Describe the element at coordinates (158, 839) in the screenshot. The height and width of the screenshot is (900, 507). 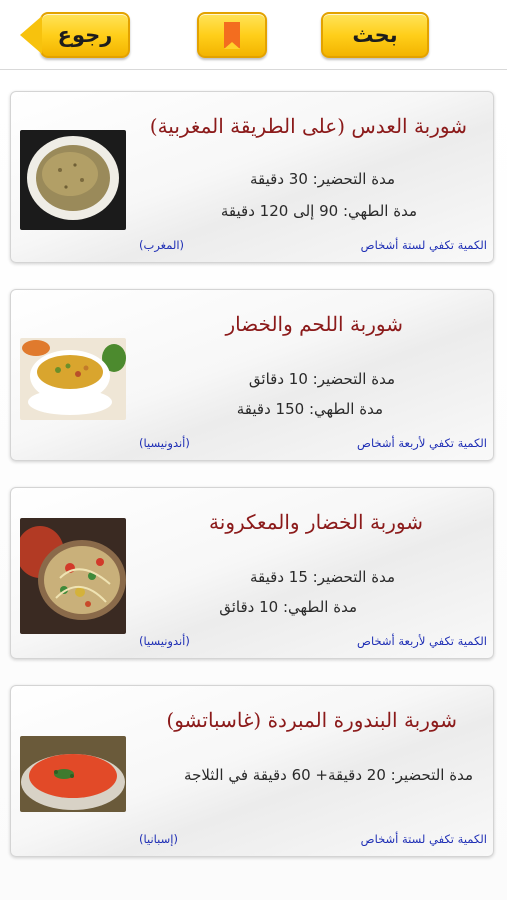
I see `origin-country: (إسبانيا)` at that location.